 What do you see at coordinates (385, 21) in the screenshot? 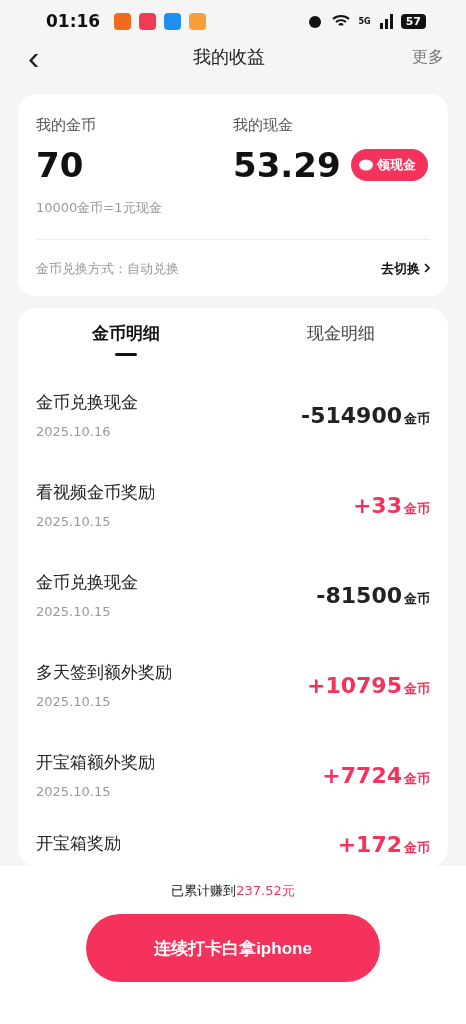
I see `signal-icon` at bounding box center [385, 21].